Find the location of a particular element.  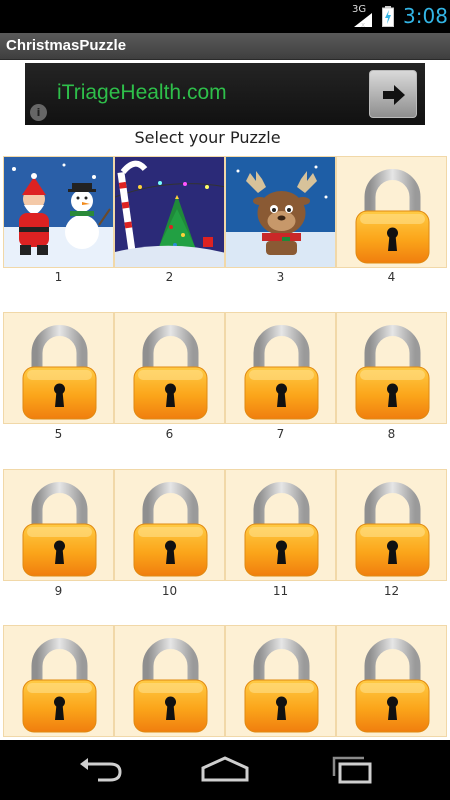

puzzle-number-4: 4 is located at coordinates (391, 277).